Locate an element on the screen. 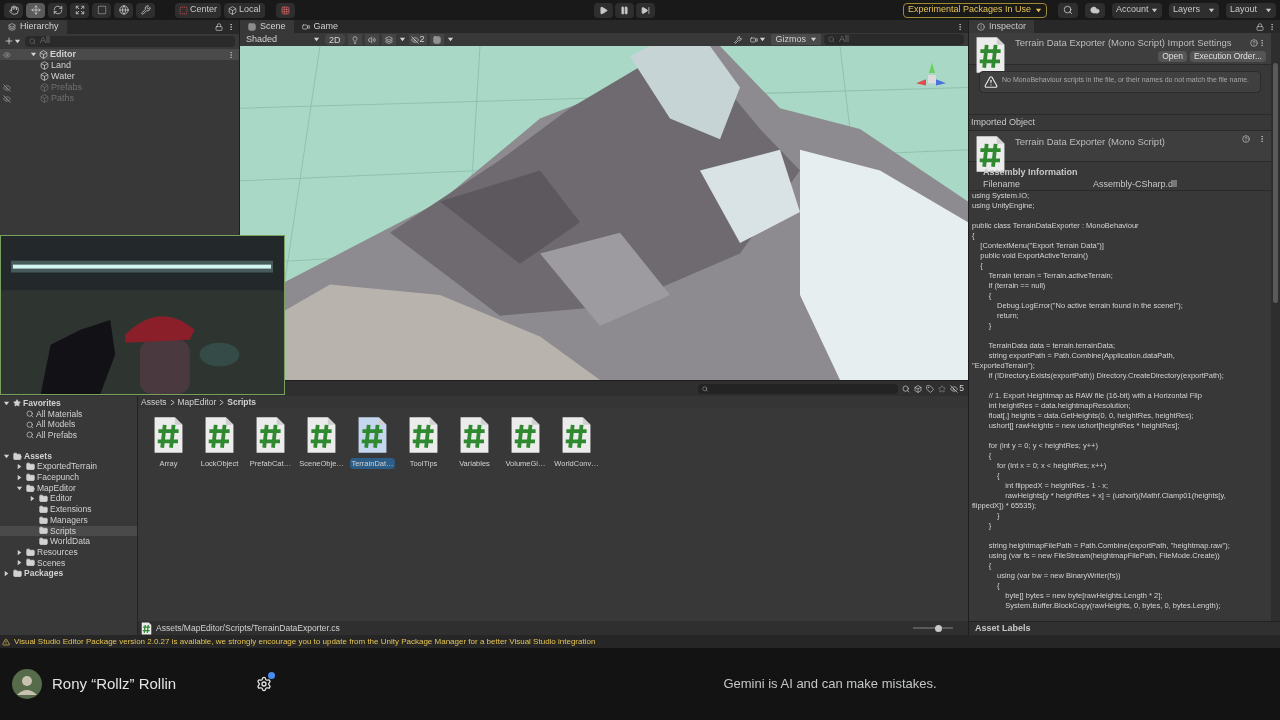 The image size is (1280, 720). folder-tree-item: All Materials is located at coordinates (59, 414).